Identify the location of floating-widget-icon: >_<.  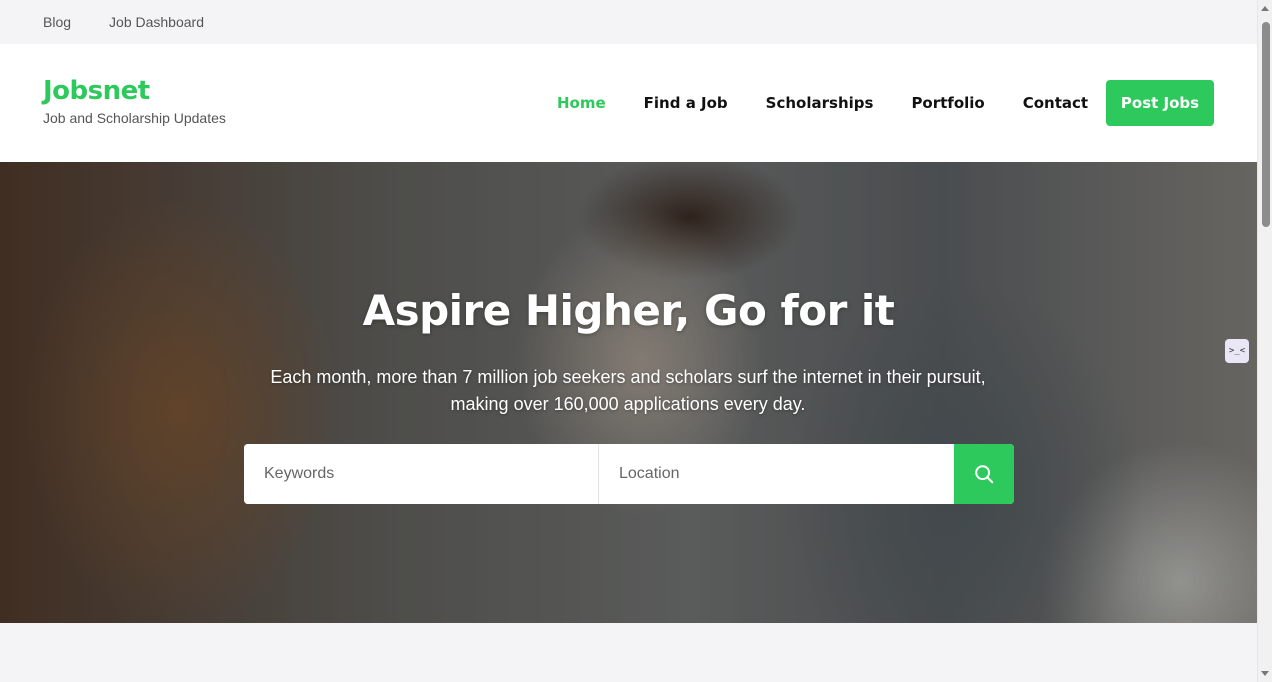
(1237, 351).